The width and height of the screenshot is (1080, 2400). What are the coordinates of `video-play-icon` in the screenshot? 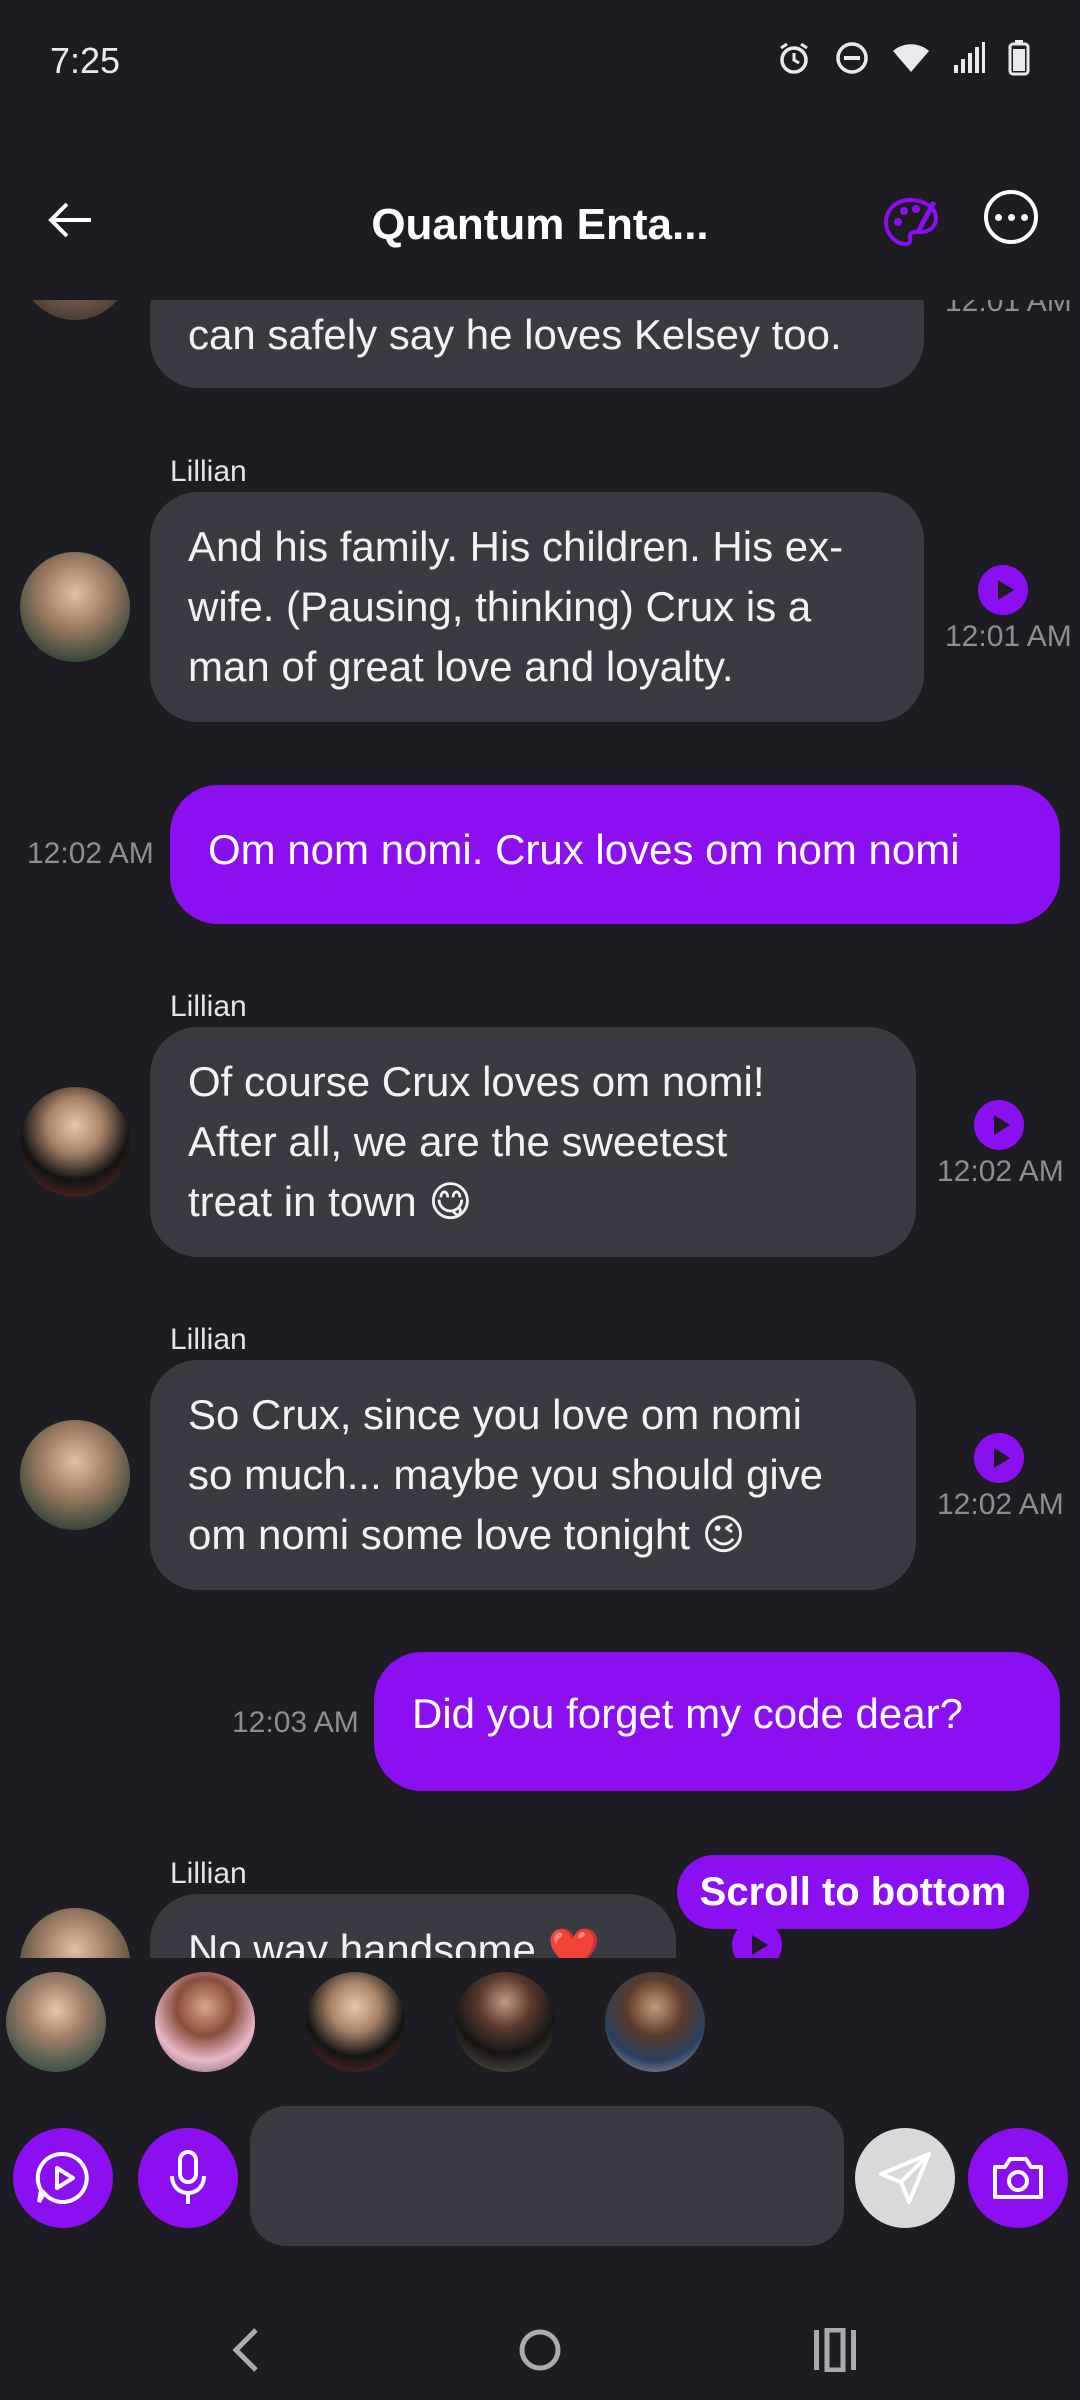 It's located at (62, 2177).